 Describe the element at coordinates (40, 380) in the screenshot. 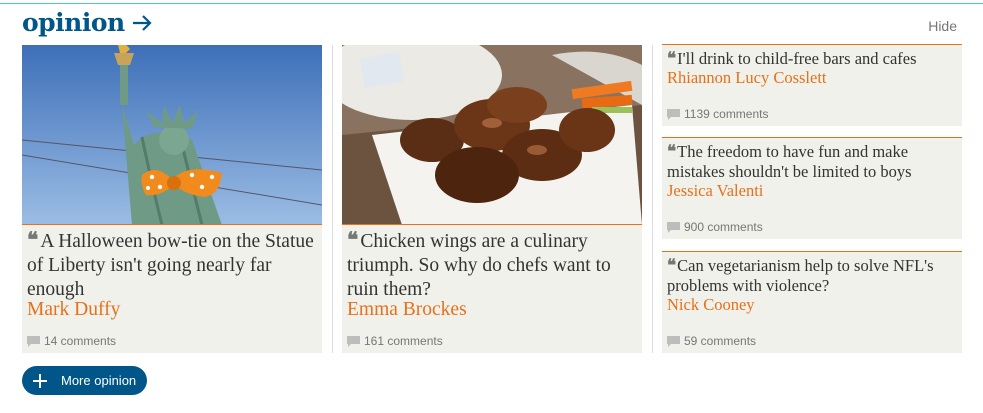

I see `plus-icon` at that location.